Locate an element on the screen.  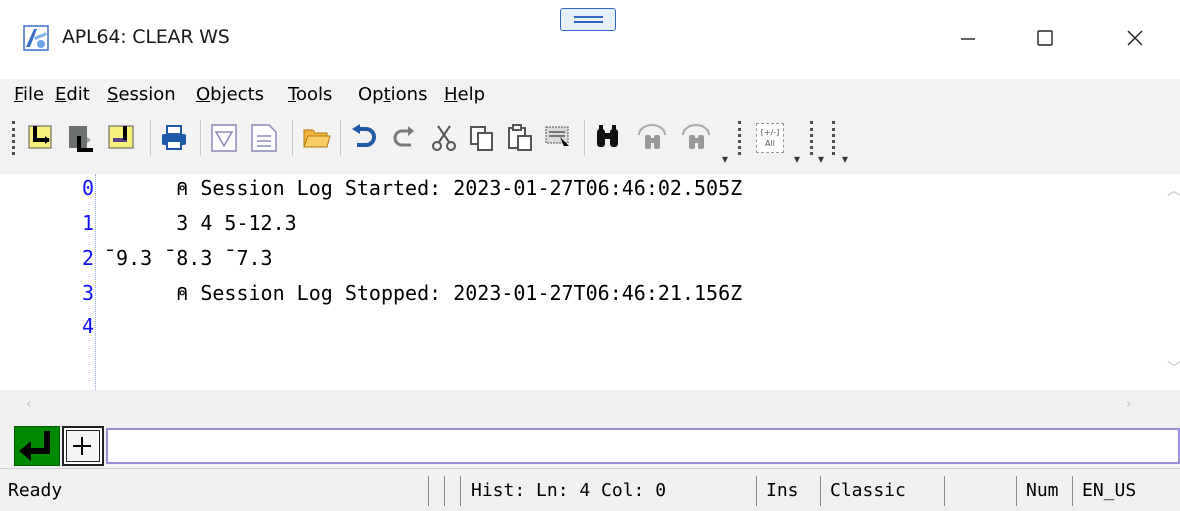
step-into-button is located at coordinates (42, 138).